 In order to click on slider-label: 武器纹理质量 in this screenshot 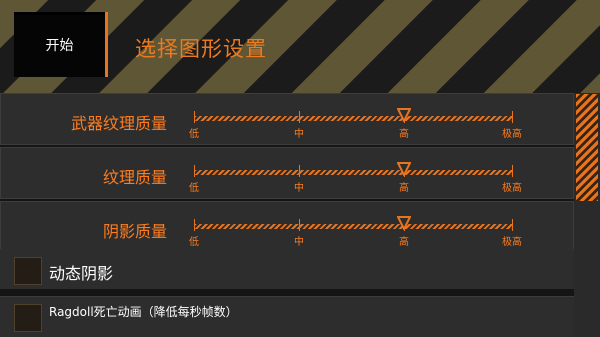, I will do `click(118, 123)`.